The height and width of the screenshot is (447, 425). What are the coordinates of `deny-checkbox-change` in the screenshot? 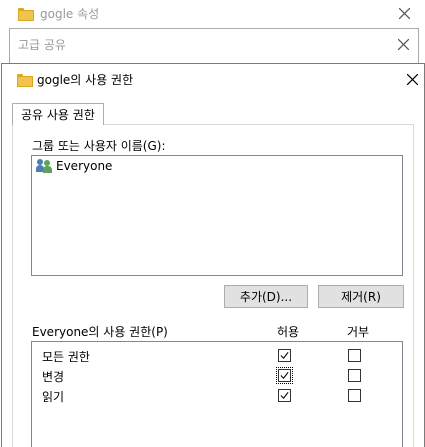 It's located at (354, 375).